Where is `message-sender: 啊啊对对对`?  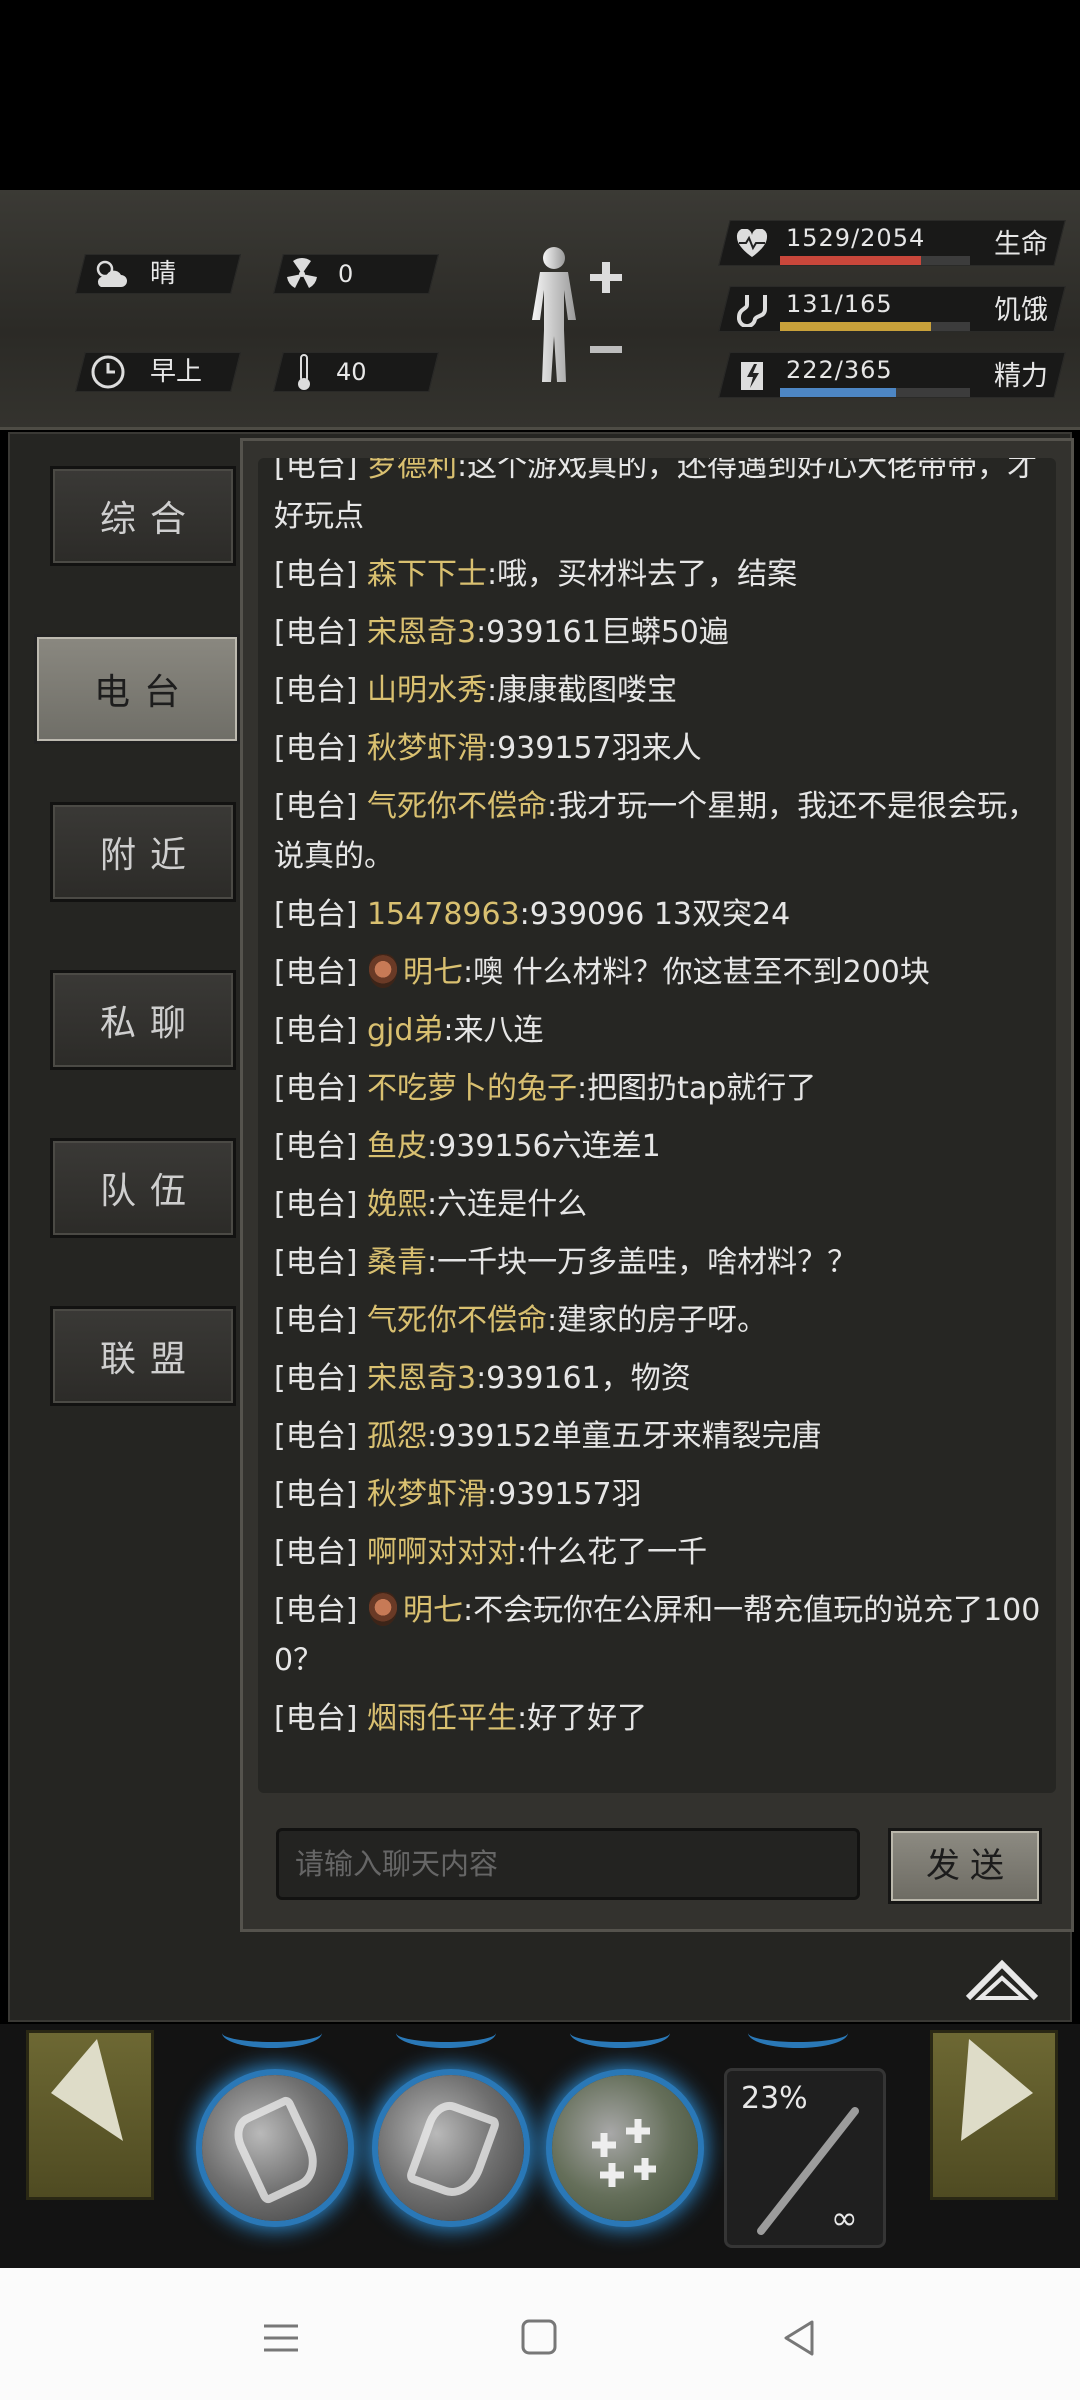 message-sender: 啊啊对对对 is located at coordinates (442, 1552).